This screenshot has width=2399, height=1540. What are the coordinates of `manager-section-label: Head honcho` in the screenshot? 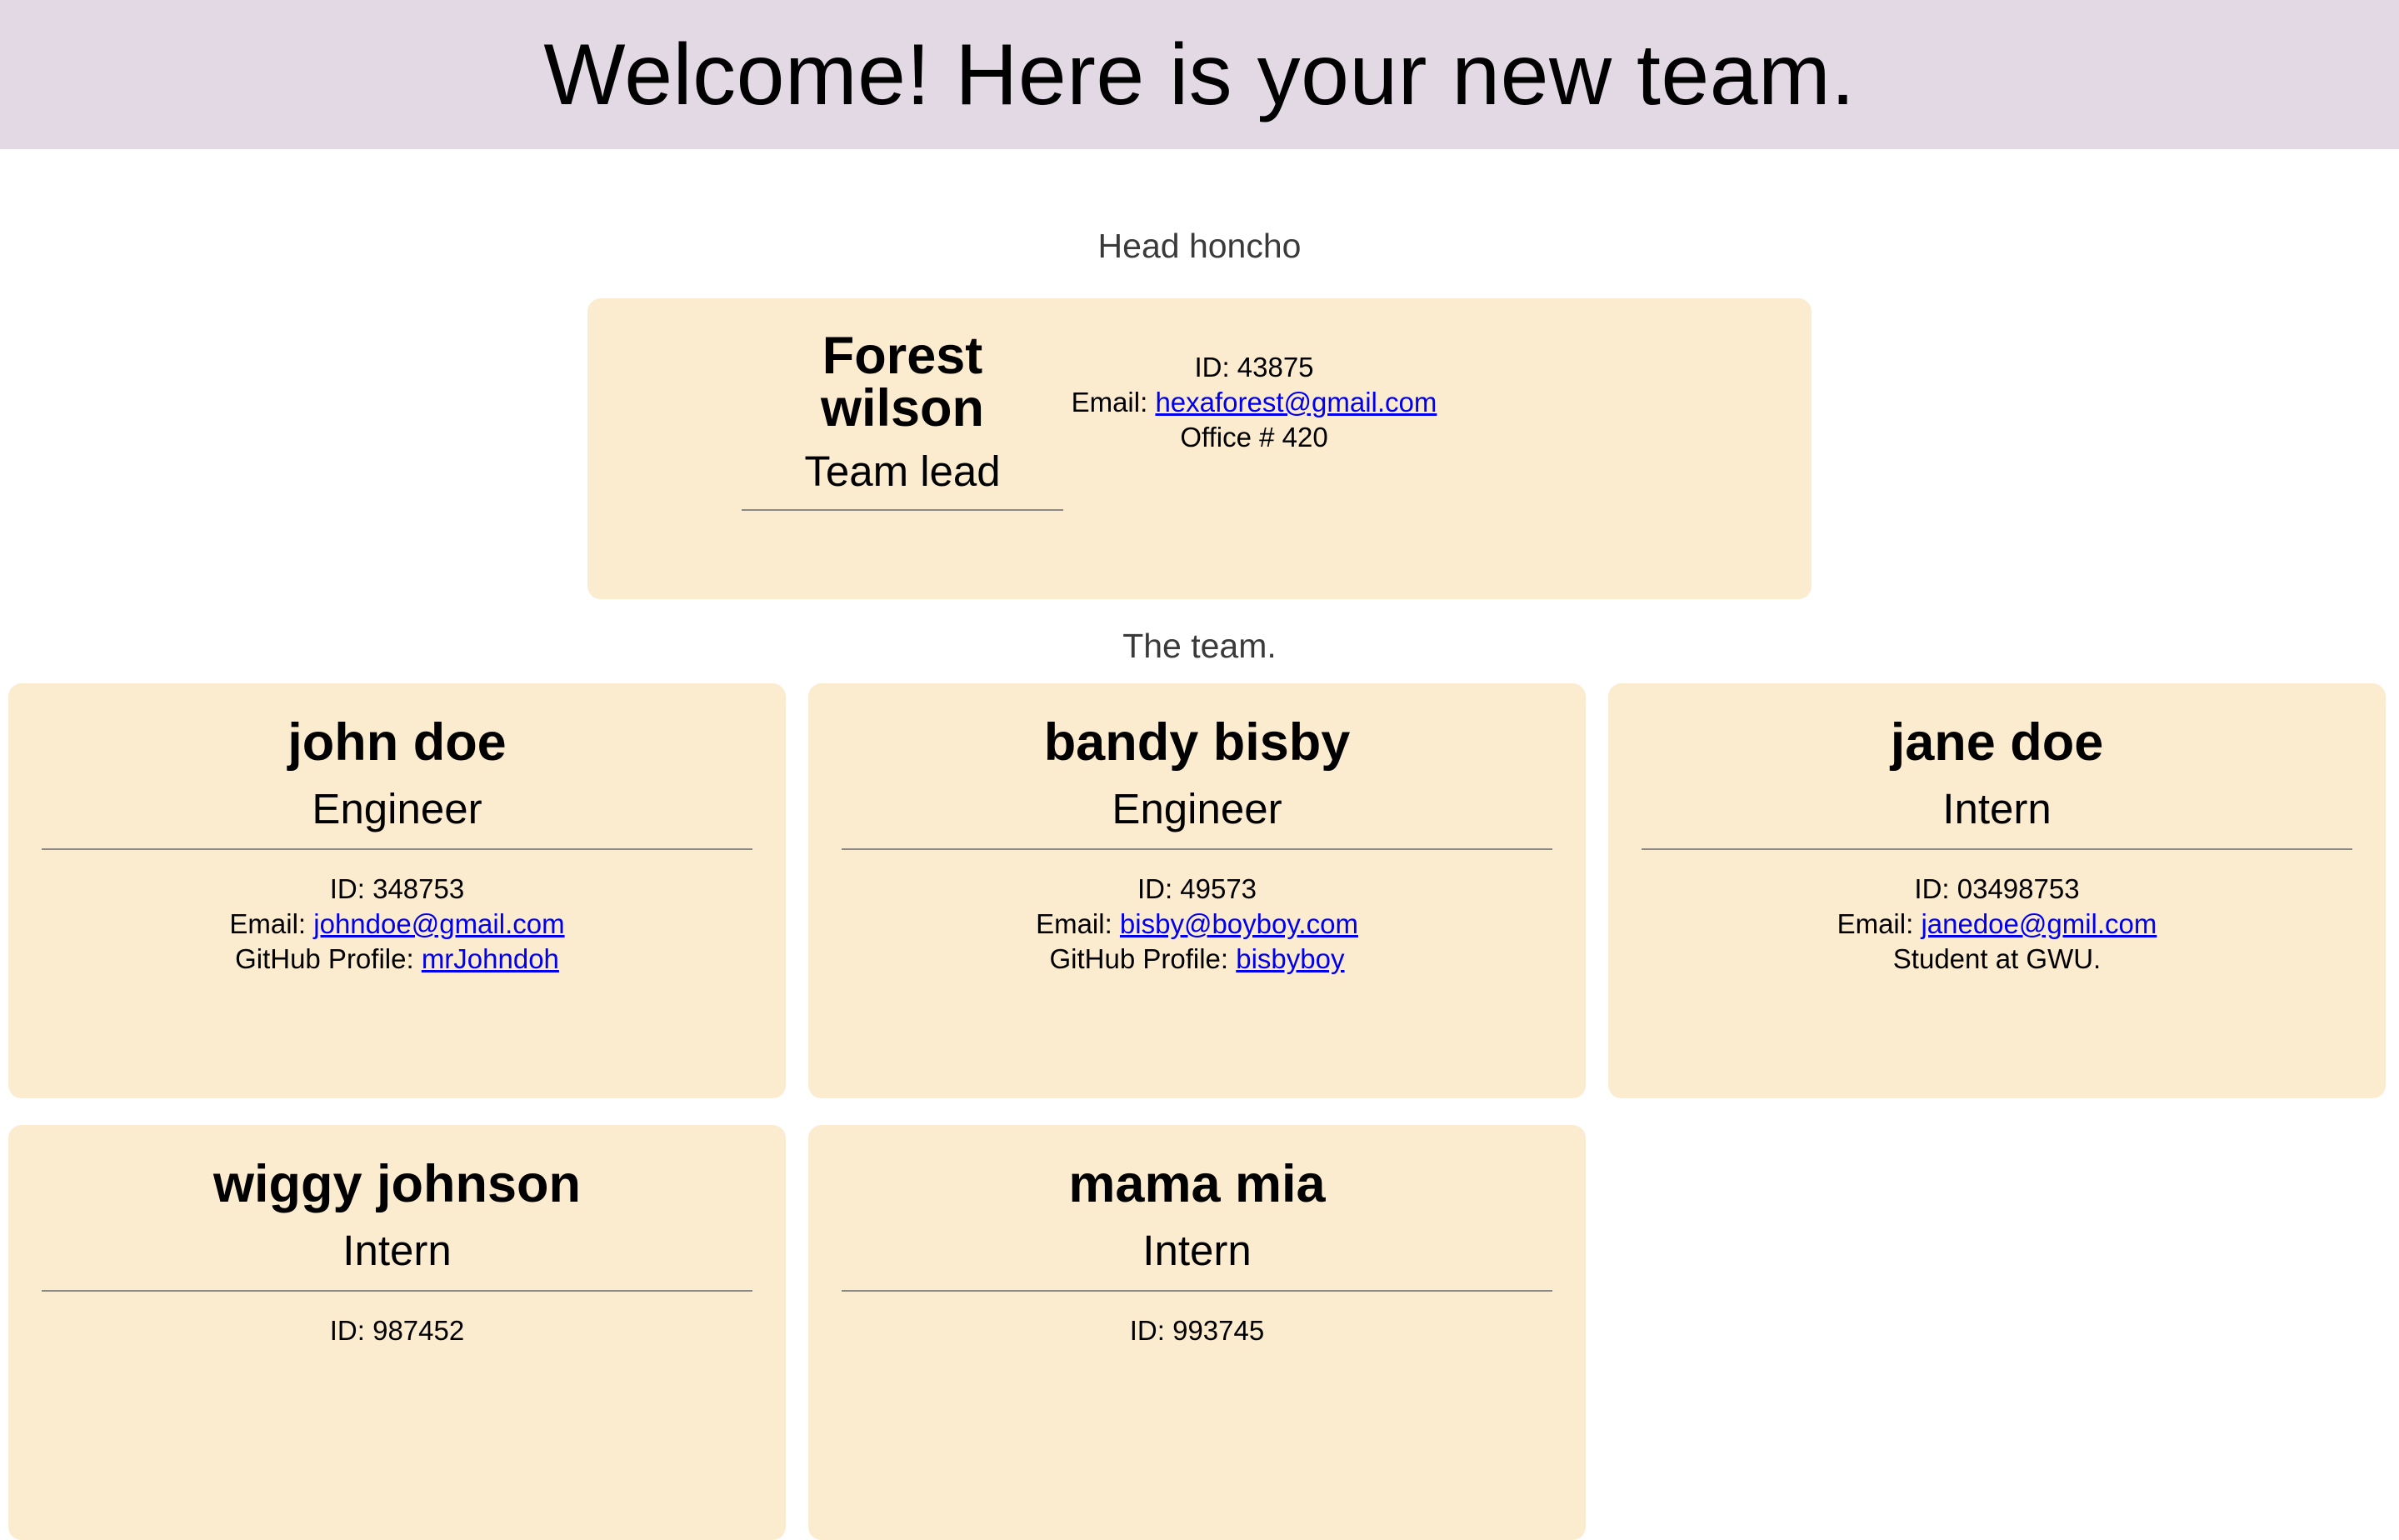 It's located at (1199, 246).